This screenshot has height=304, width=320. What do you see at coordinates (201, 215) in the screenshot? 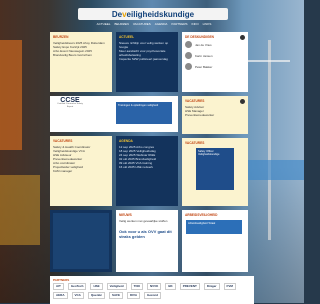
I see `card-title: ARBEIDSVEILIGHEID` at bounding box center [201, 215].